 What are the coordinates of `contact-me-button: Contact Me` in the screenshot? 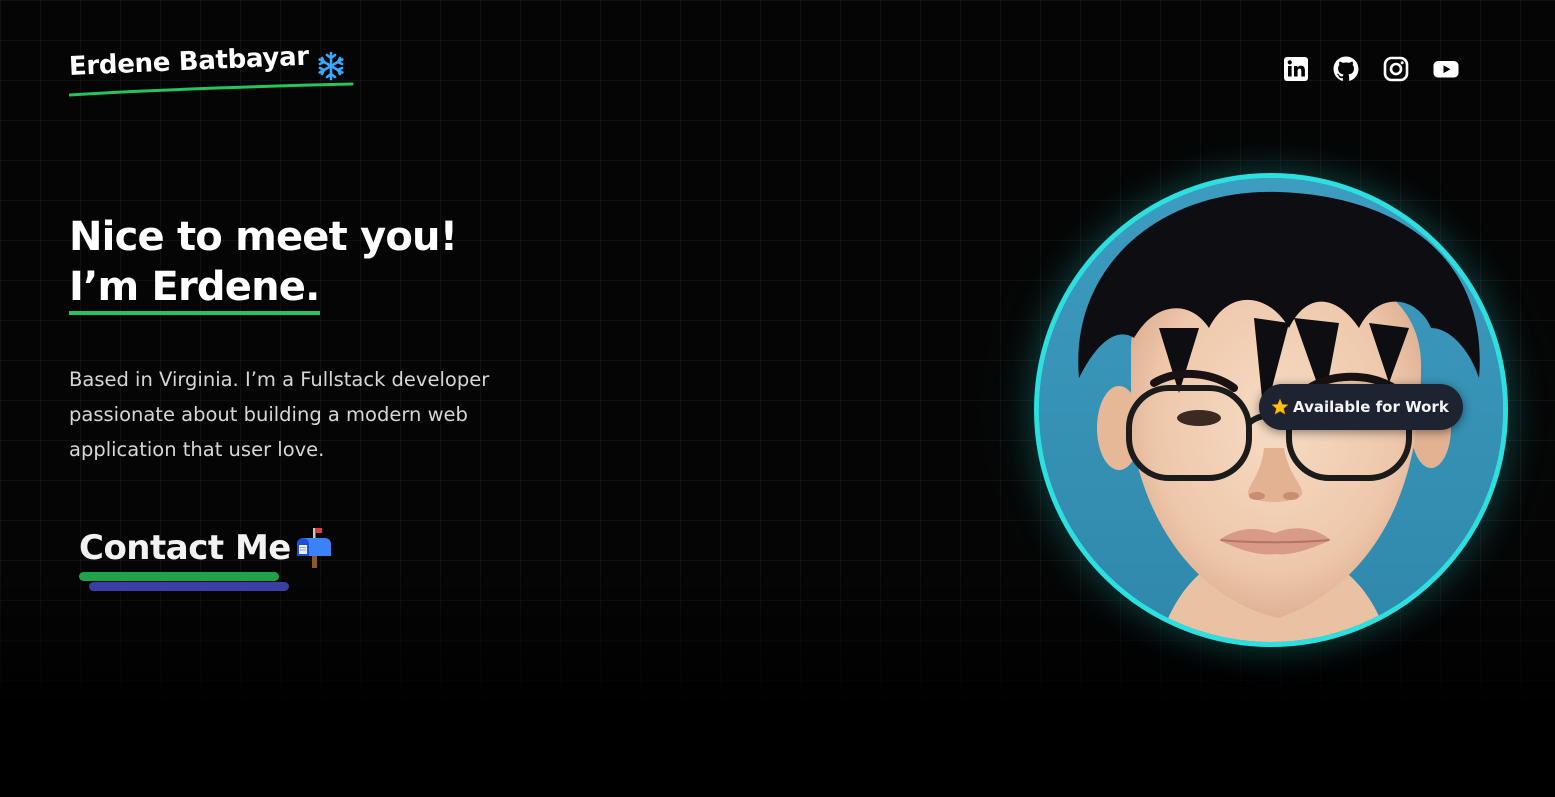 It's located at (214, 561).